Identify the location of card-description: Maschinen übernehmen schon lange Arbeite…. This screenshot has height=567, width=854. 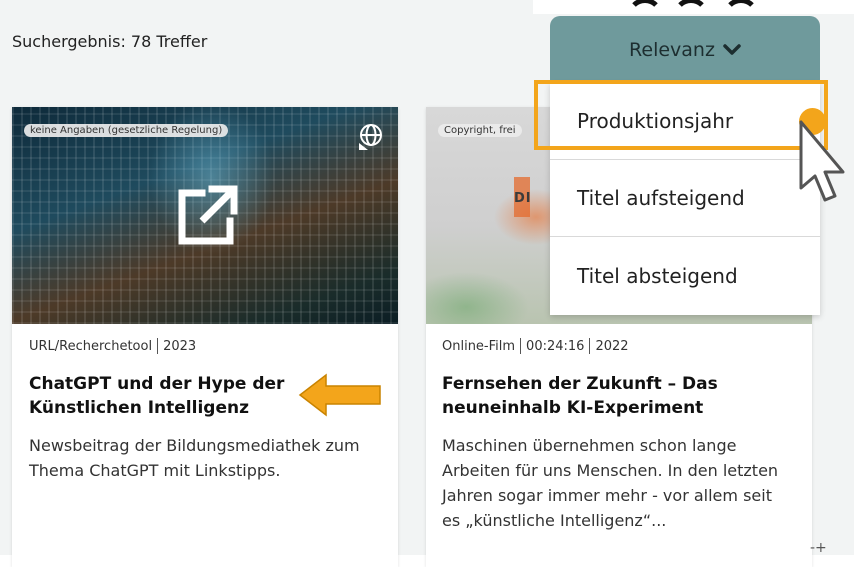
(610, 483).